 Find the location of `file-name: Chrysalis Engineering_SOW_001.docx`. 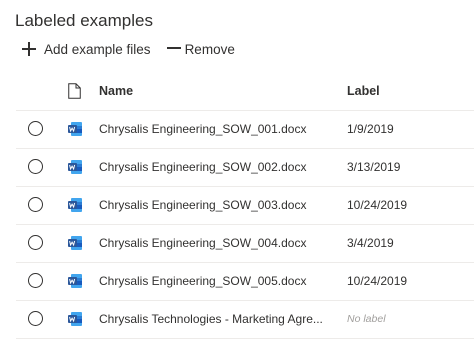

file-name: Chrysalis Engineering_SOW_001.docx is located at coordinates (202, 129).